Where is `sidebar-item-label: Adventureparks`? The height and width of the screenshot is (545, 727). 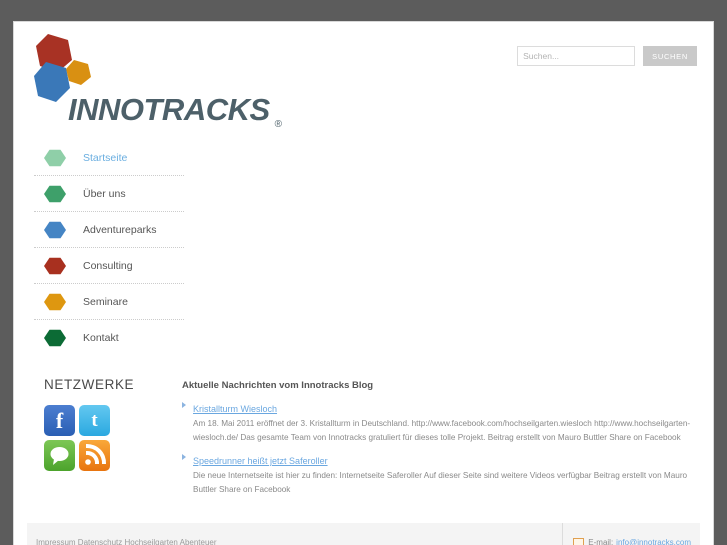 sidebar-item-label: Adventureparks is located at coordinates (120, 229).